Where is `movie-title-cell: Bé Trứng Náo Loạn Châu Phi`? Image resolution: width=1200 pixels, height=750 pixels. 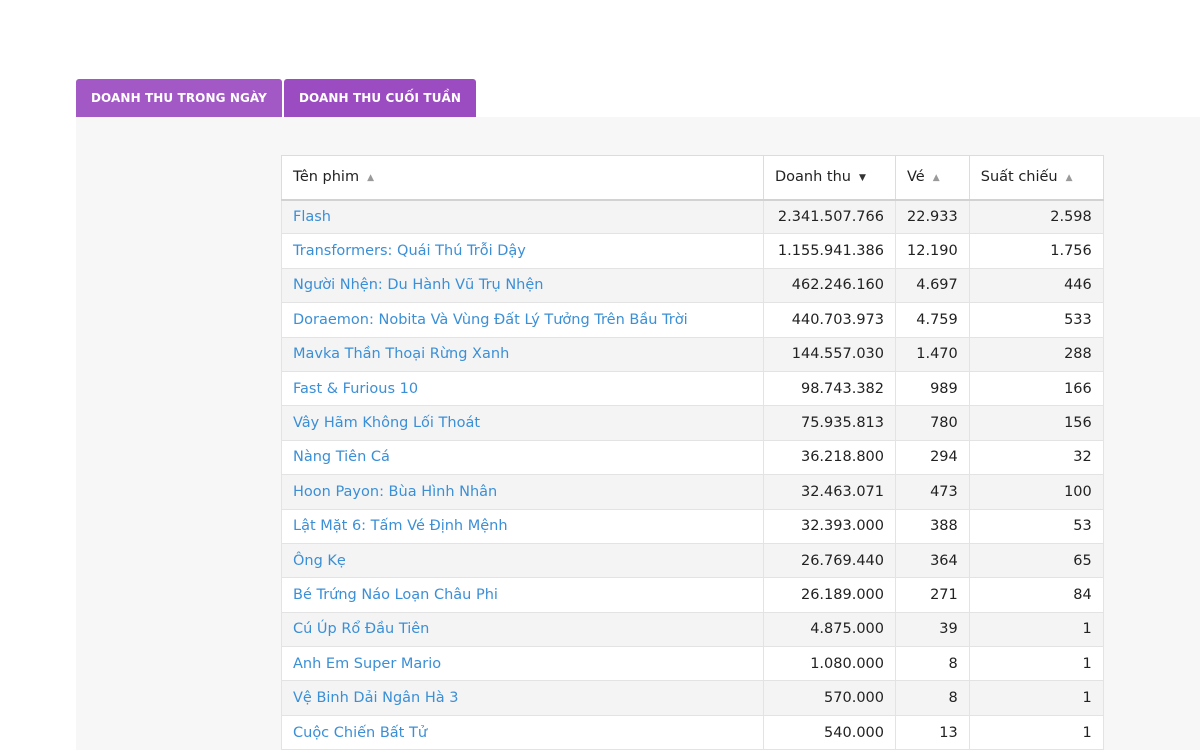 movie-title-cell: Bé Trứng Náo Loạn Châu Phi is located at coordinates (522, 595).